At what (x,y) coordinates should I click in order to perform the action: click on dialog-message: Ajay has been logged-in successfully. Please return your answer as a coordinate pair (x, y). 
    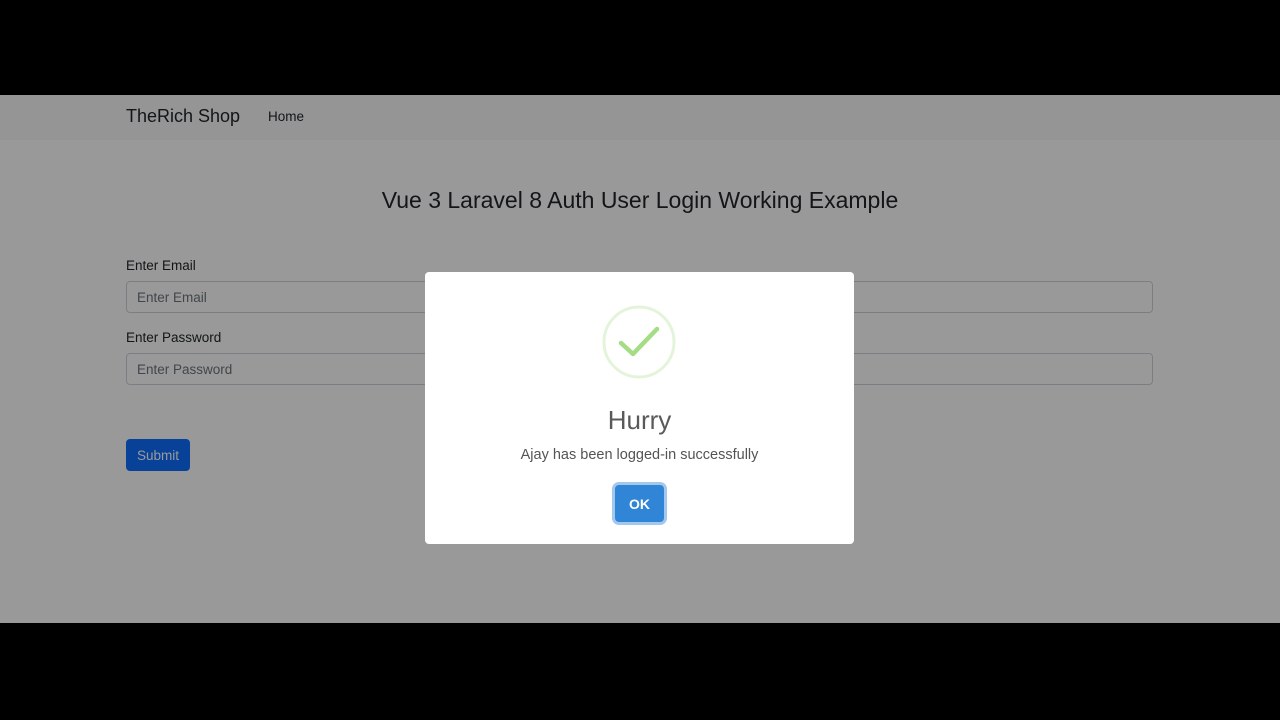
    Looking at the image, I should click on (639, 455).